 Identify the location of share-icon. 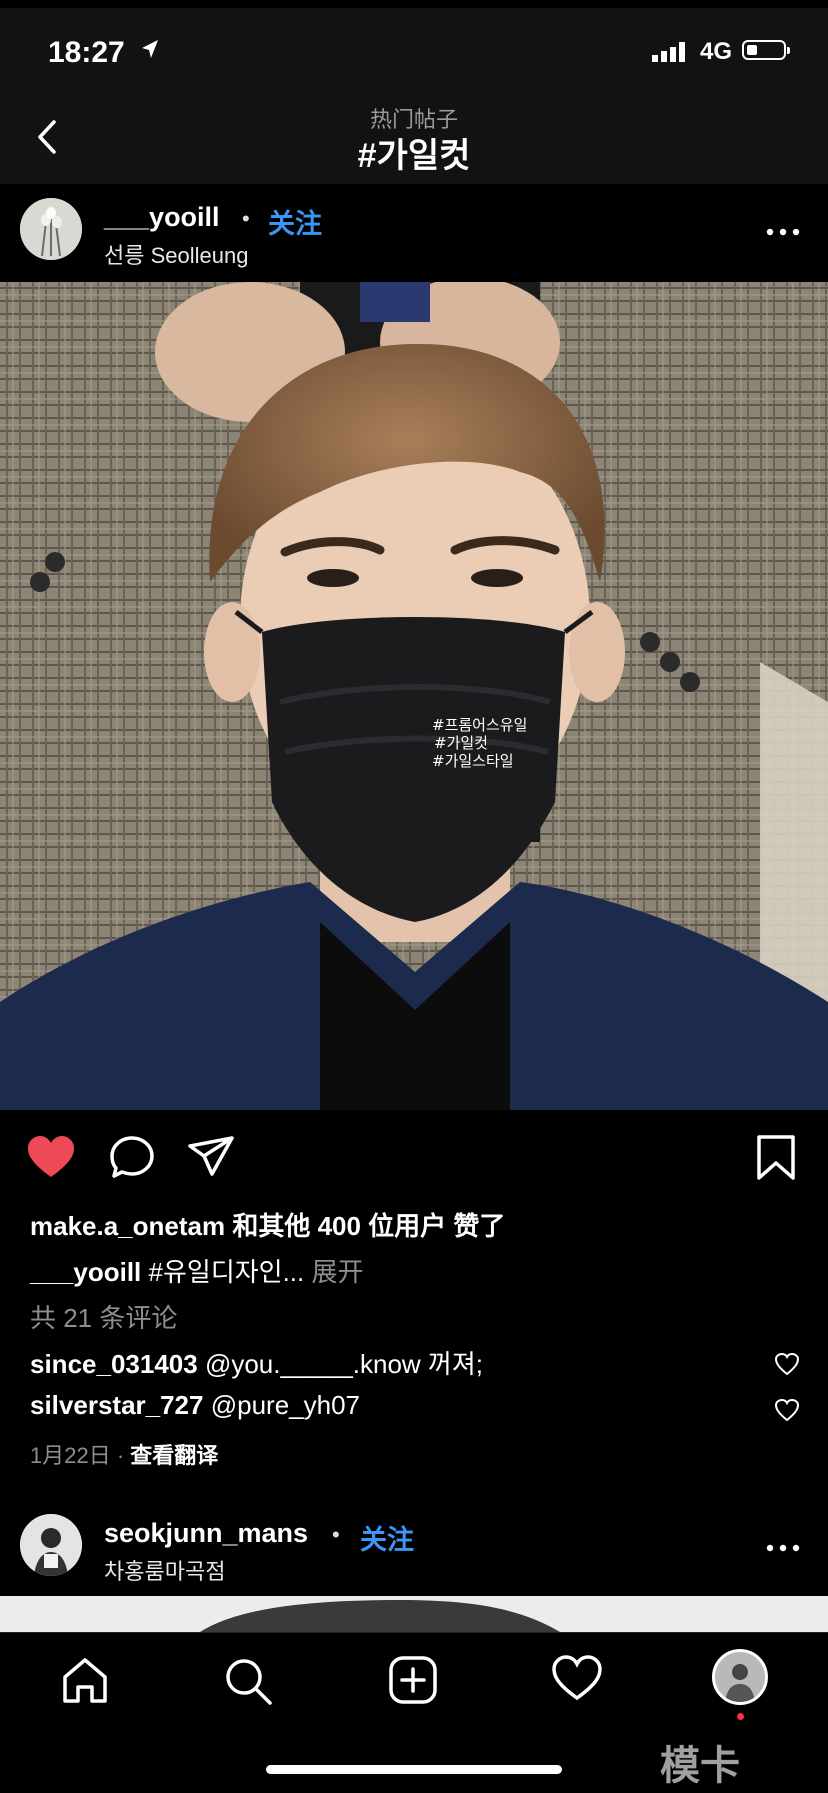
(211, 1156).